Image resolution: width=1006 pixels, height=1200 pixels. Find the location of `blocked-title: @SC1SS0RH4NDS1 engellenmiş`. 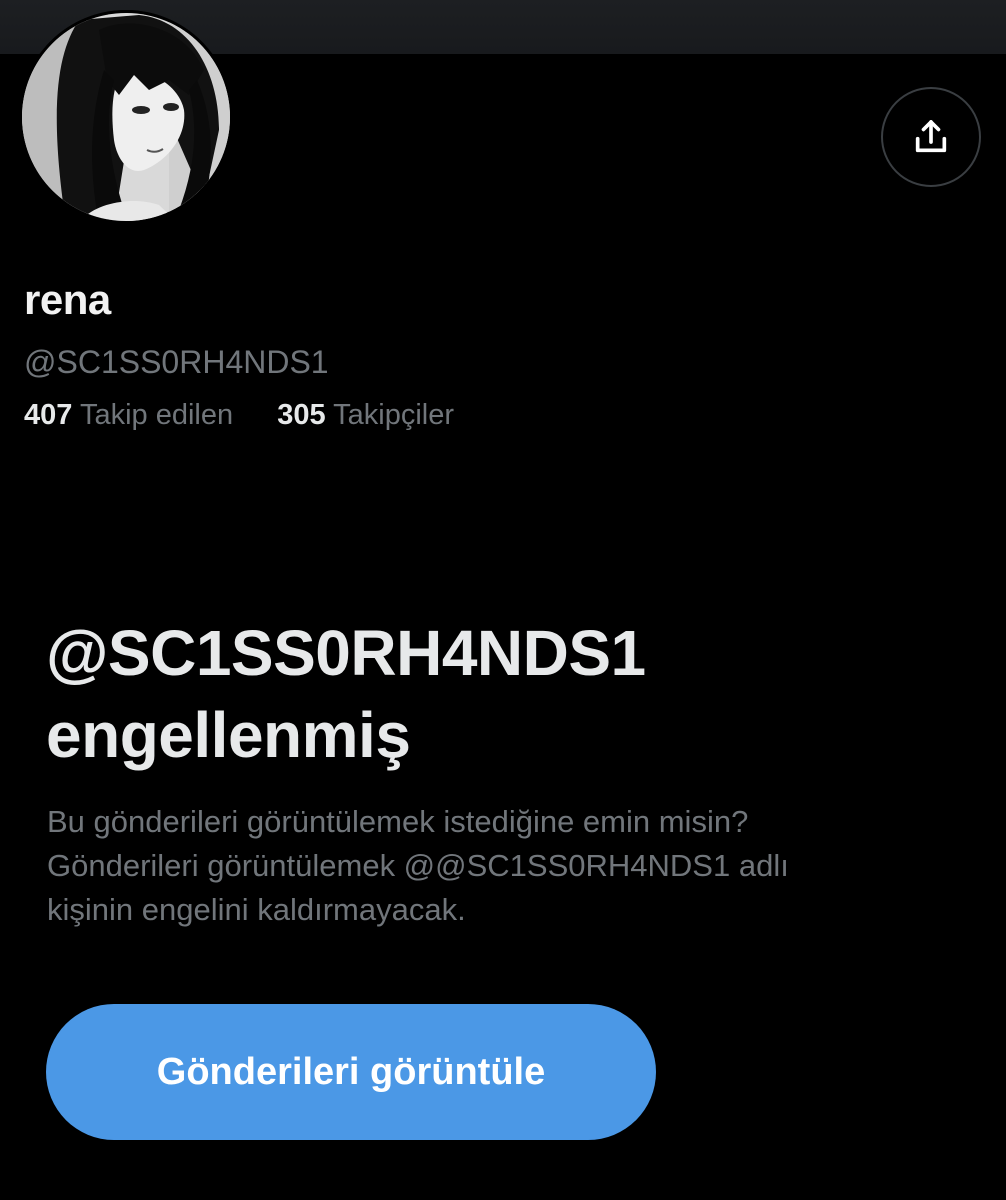

blocked-title: @SC1SS0RH4NDS1 engellenmiş is located at coordinates (496, 694).